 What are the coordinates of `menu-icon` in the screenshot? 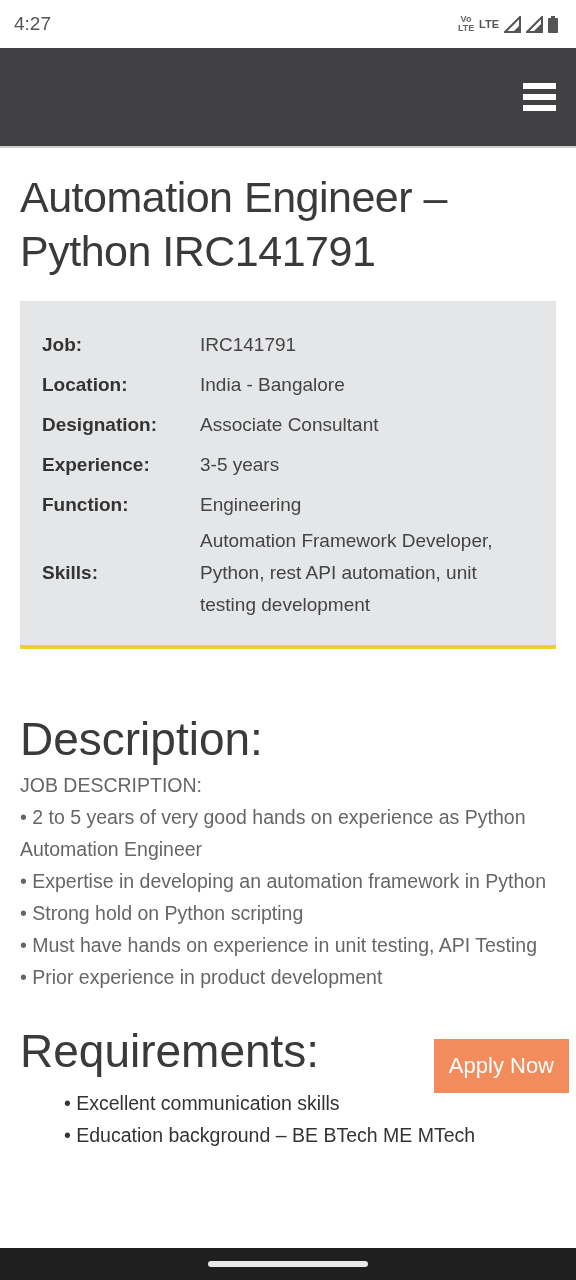 It's located at (539, 97).